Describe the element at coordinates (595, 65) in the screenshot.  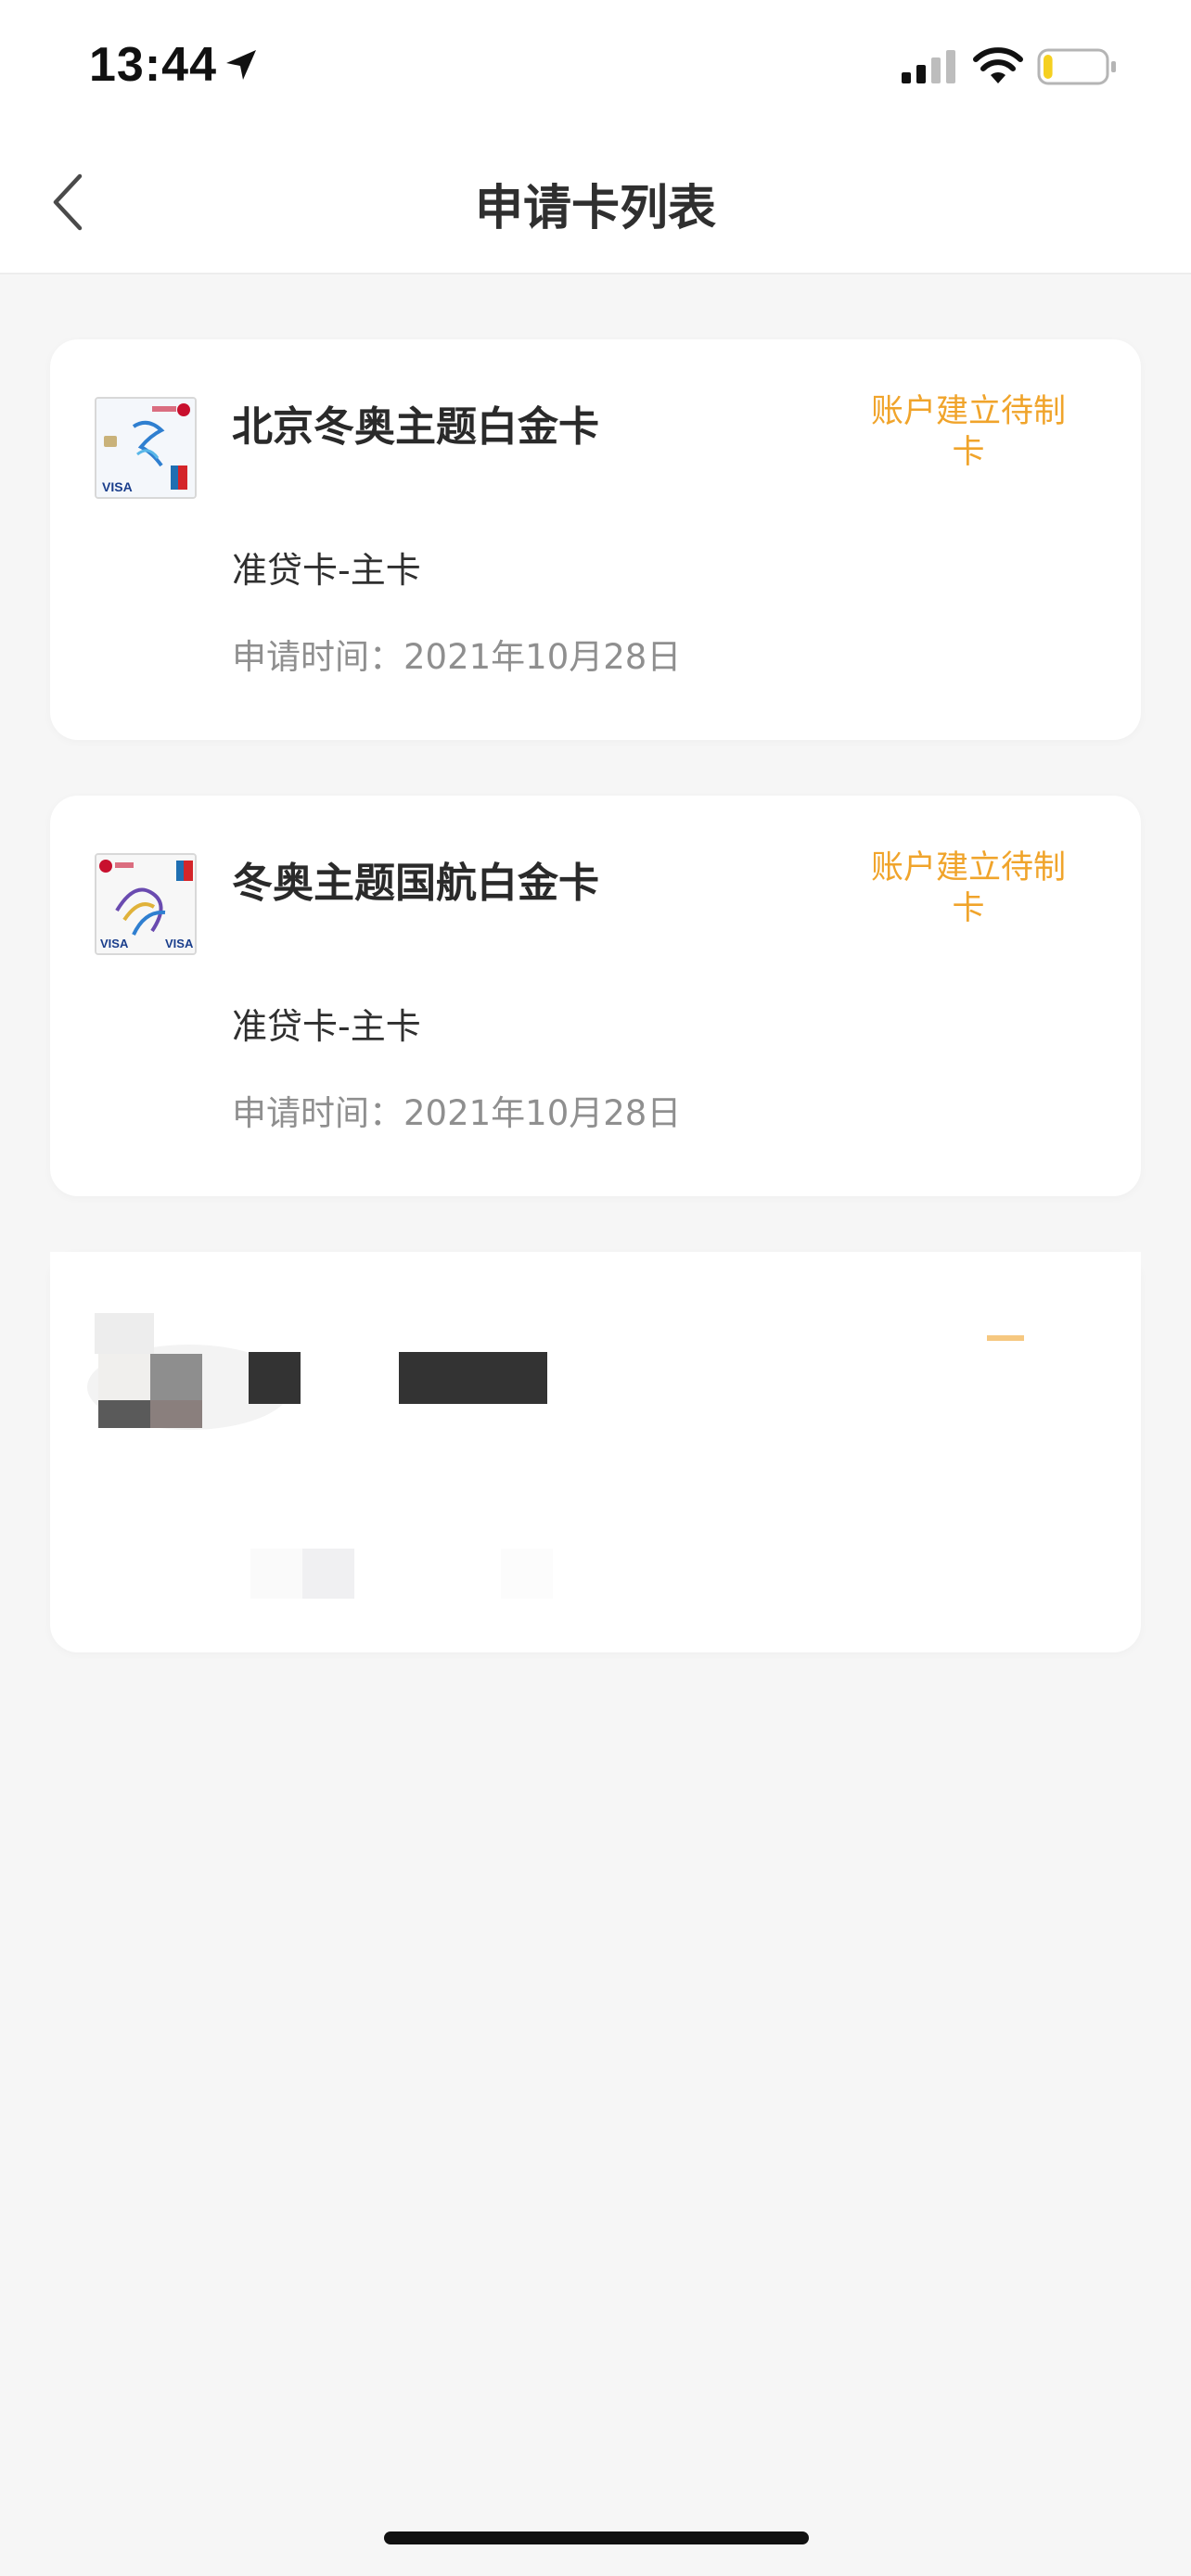
I see `status-bar: 13:44` at that location.